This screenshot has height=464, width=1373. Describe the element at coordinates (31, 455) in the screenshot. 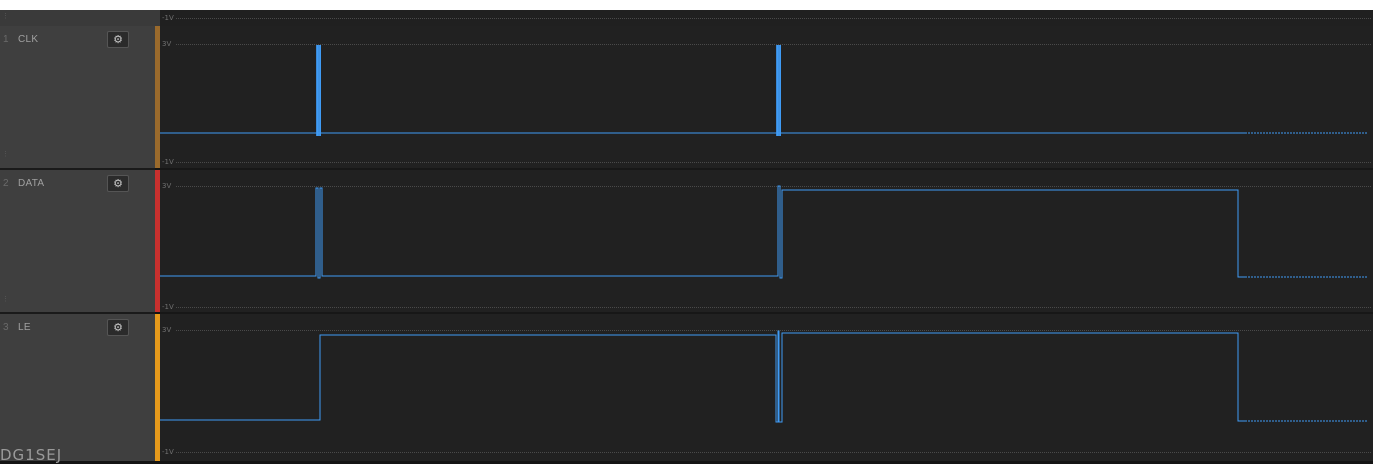

I see `watermark-text: DG1SEJ` at that location.